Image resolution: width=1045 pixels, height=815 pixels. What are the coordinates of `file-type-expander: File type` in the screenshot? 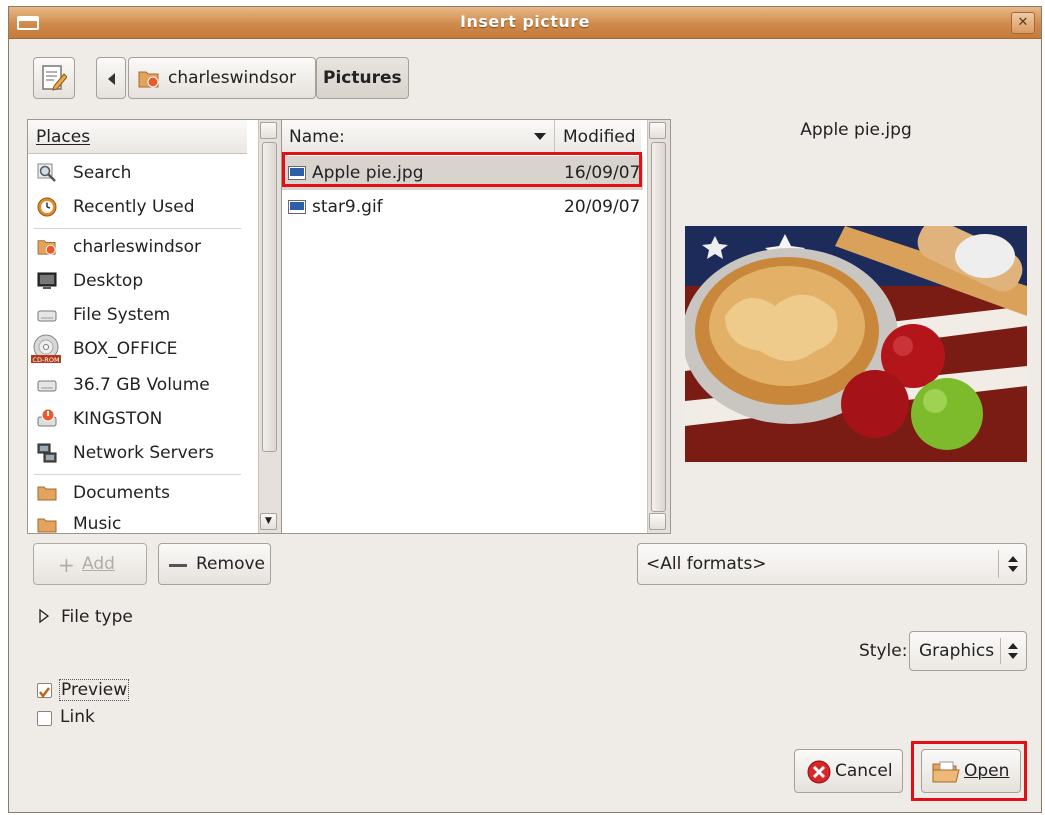 It's located at (105, 617).